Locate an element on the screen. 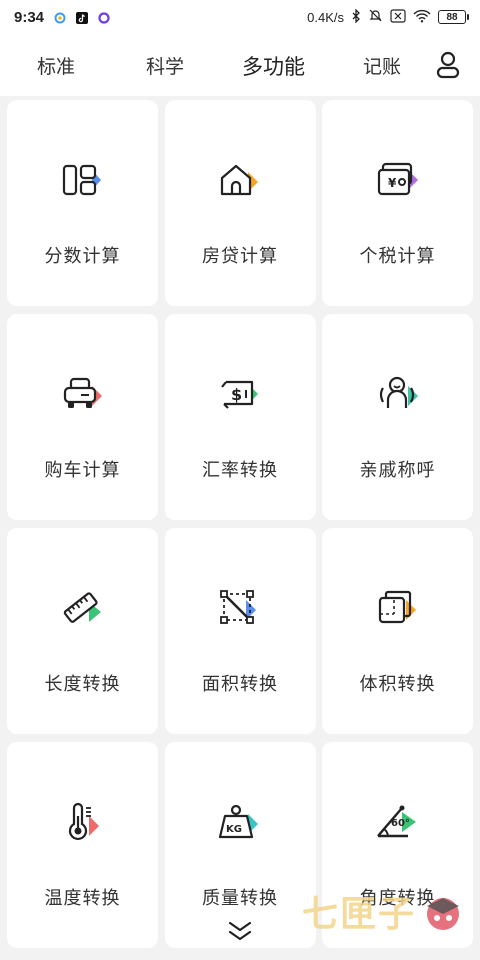  app-notification-icon is located at coordinates (60, 17).